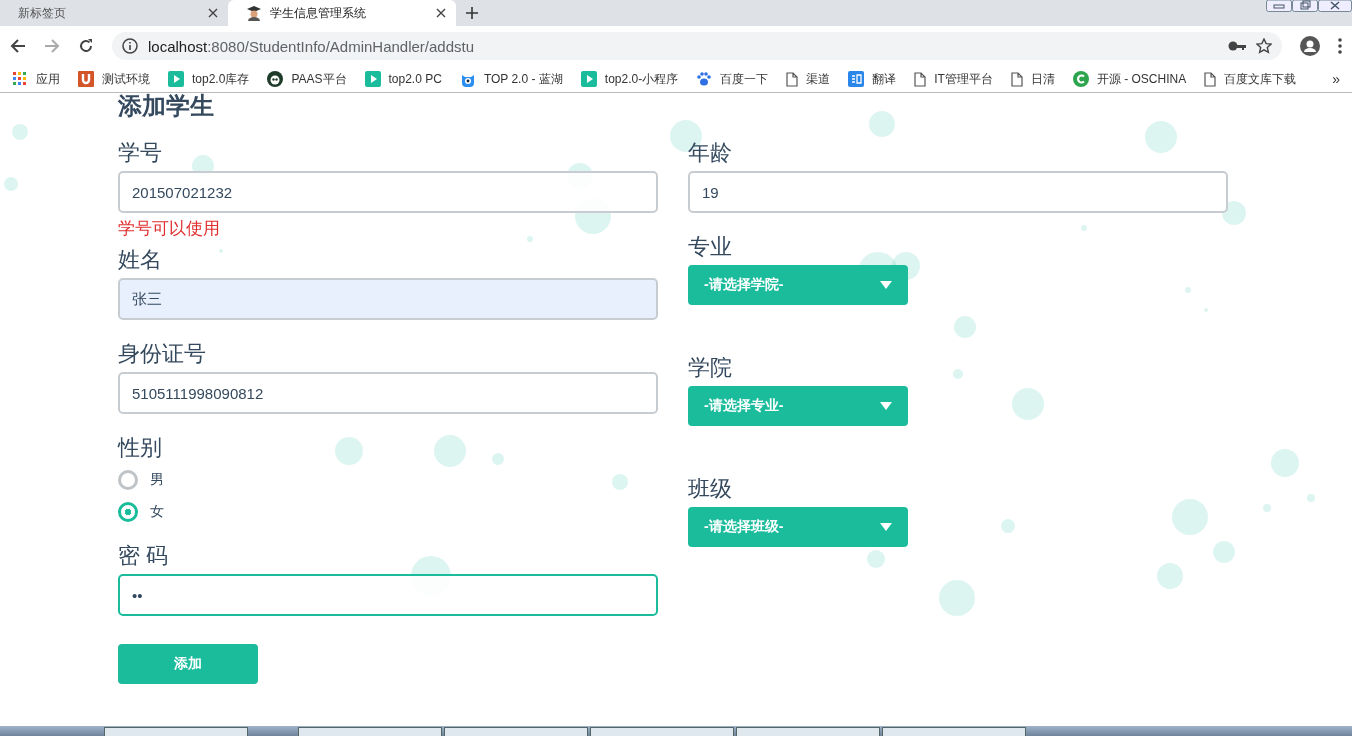  What do you see at coordinates (1032, 79) in the screenshot?
I see `bookmark: 日清` at bounding box center [1032, 79].